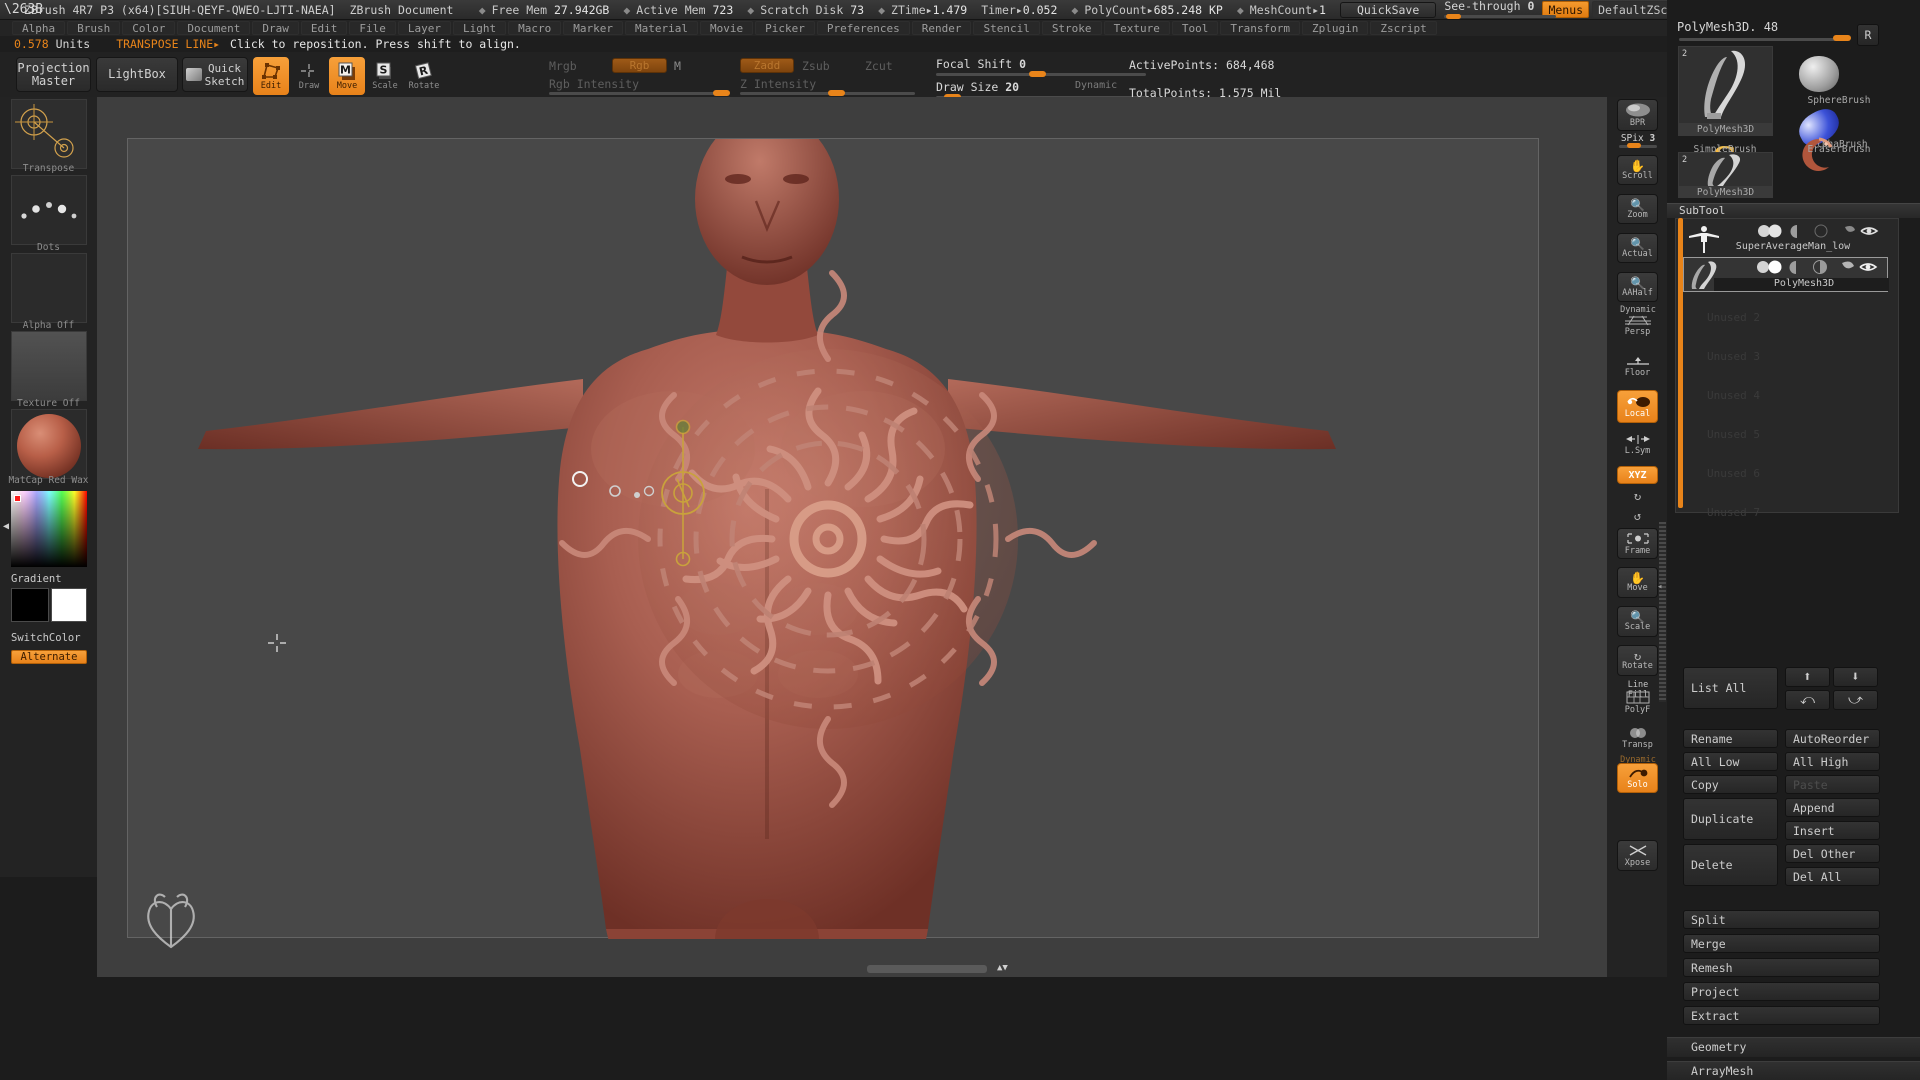  I want to click on rgb-intensity-label: Rgb Intensity, so click(594, 84).